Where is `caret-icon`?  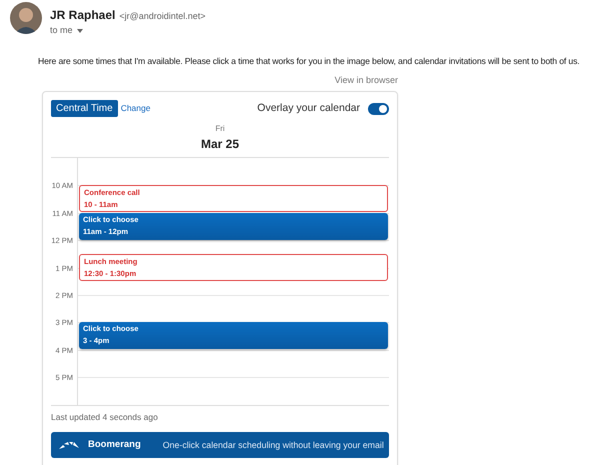
caret-icon is located at coordinates (79, 30).